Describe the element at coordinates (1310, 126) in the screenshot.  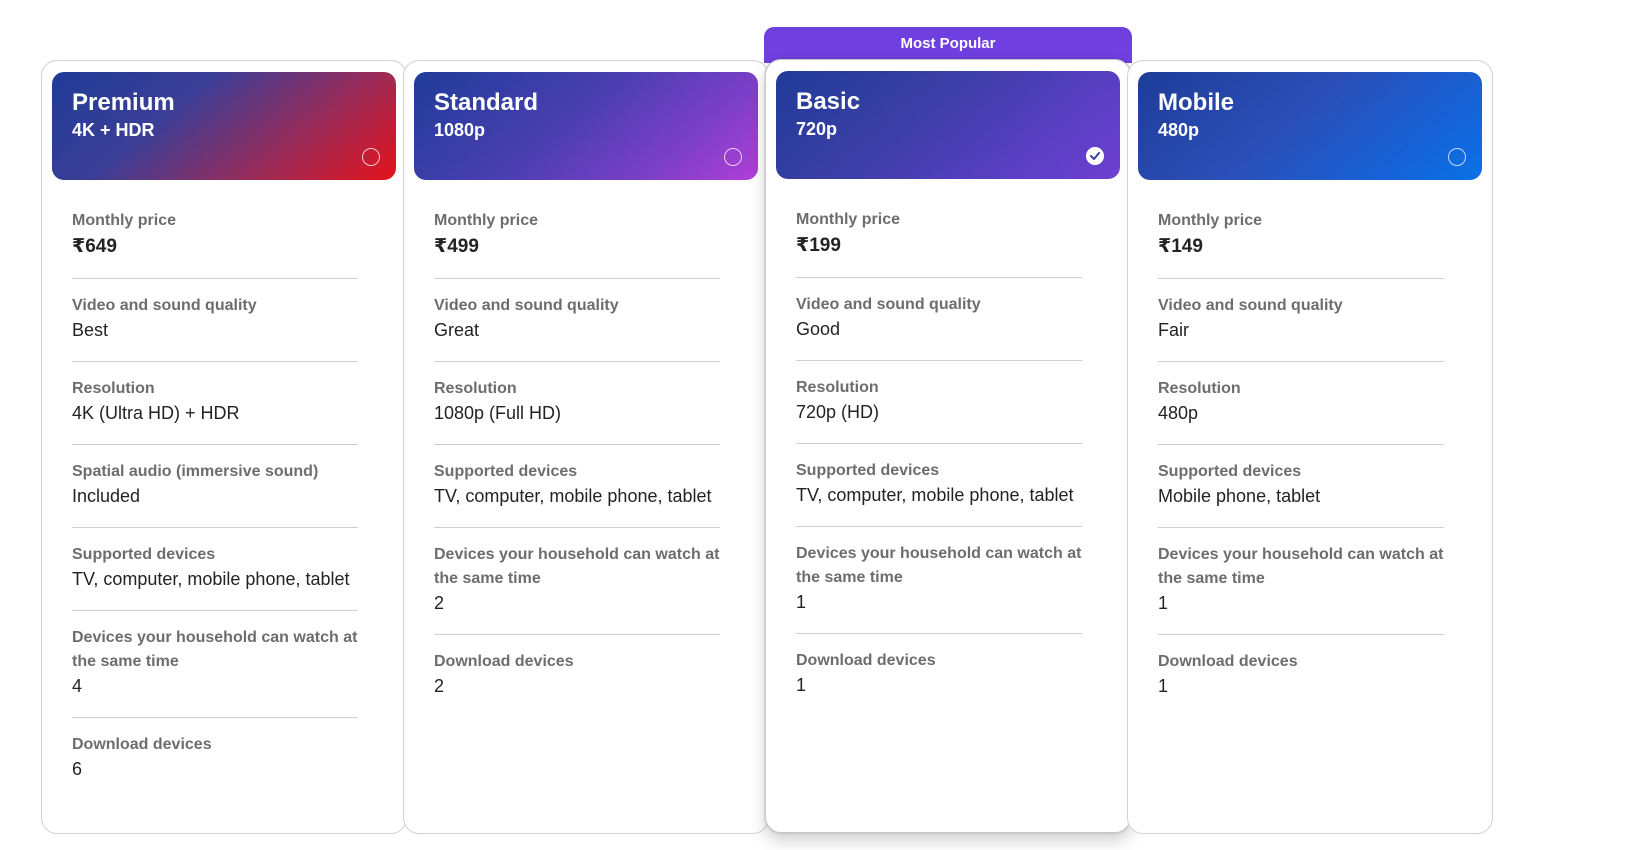
I see `plan-header-mobile: Mobile 480p` at that location.